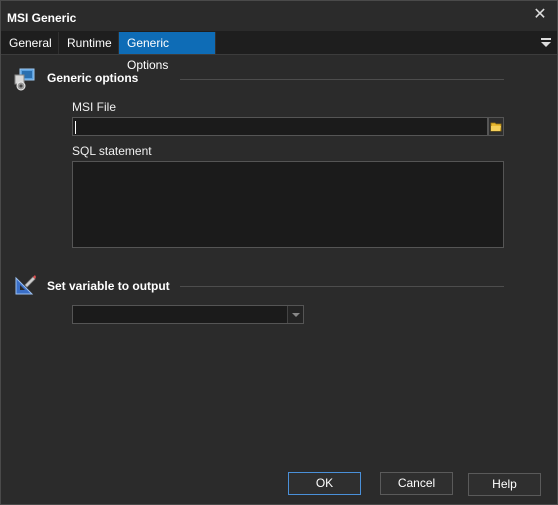 The image size is (558, 505). Describe the element at coordinates (30, 43) in the screenshot. I see `tab-general: General` at that location.